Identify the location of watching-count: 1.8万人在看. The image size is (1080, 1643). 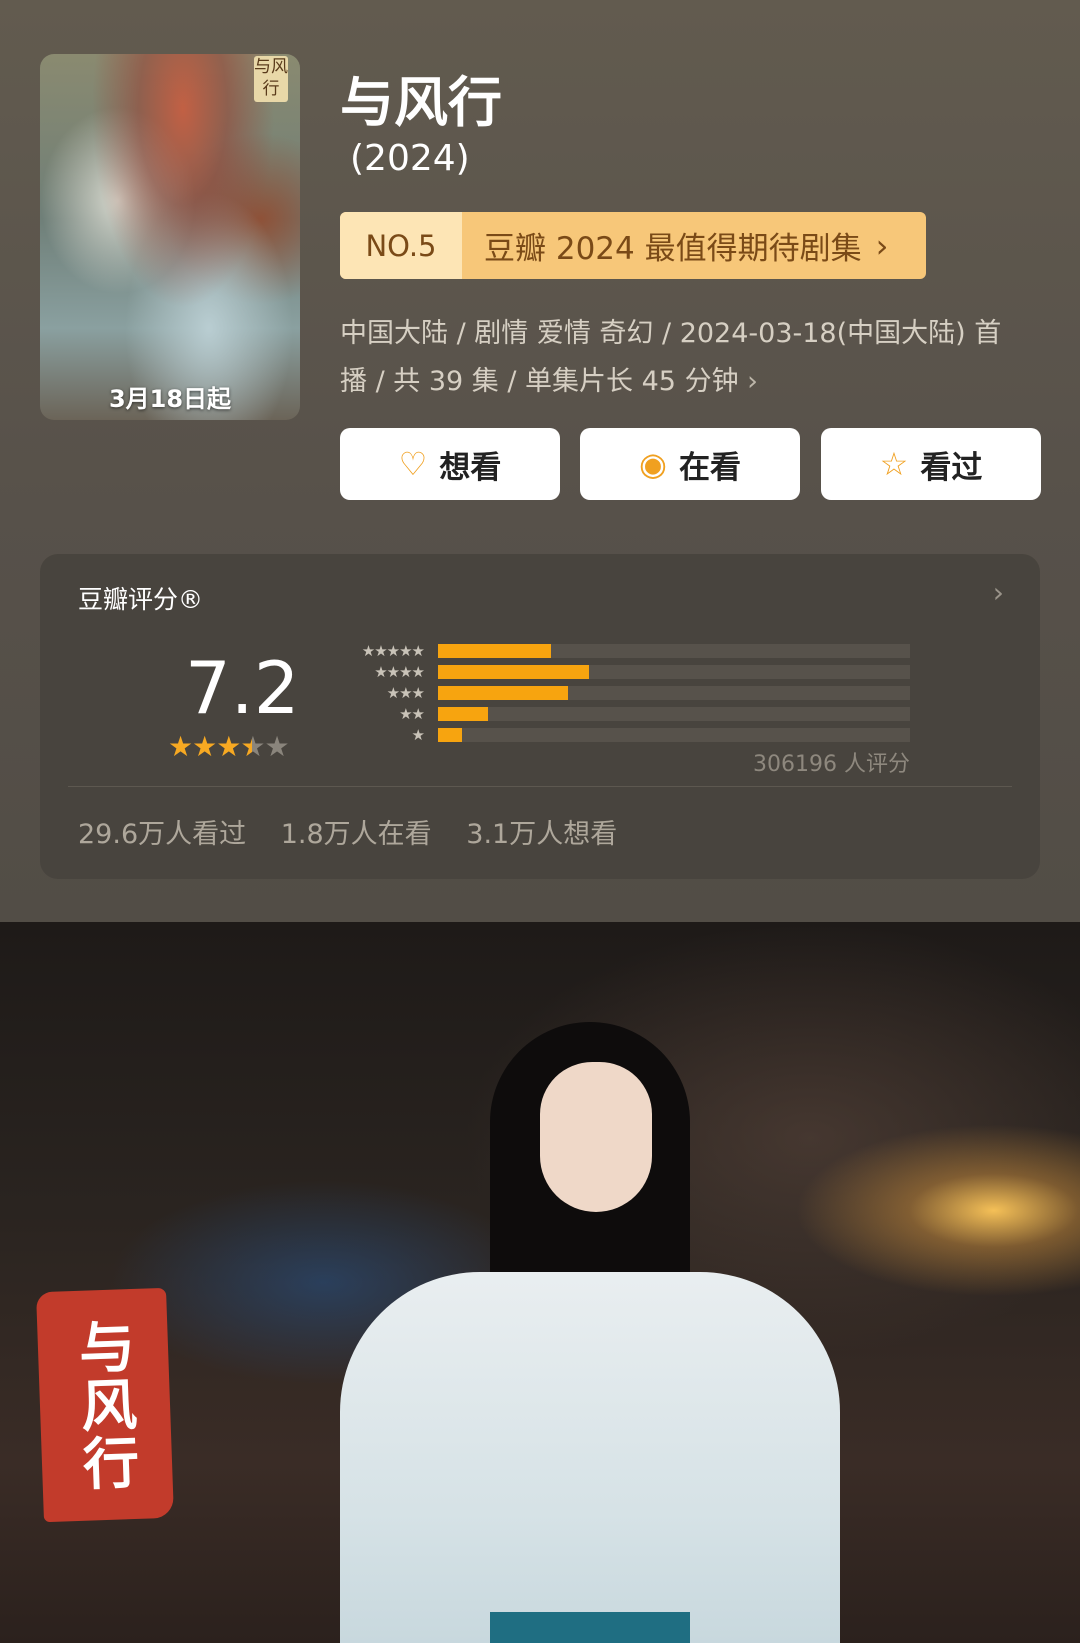
(356, 834).